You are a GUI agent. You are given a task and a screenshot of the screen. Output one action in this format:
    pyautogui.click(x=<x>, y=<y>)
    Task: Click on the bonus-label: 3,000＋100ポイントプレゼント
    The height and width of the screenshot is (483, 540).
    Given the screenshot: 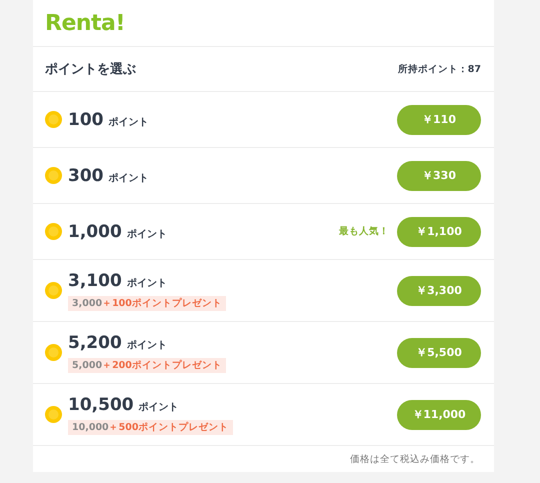 What is the action you would take?
    pyautogui.click(x=147, y=303)
    